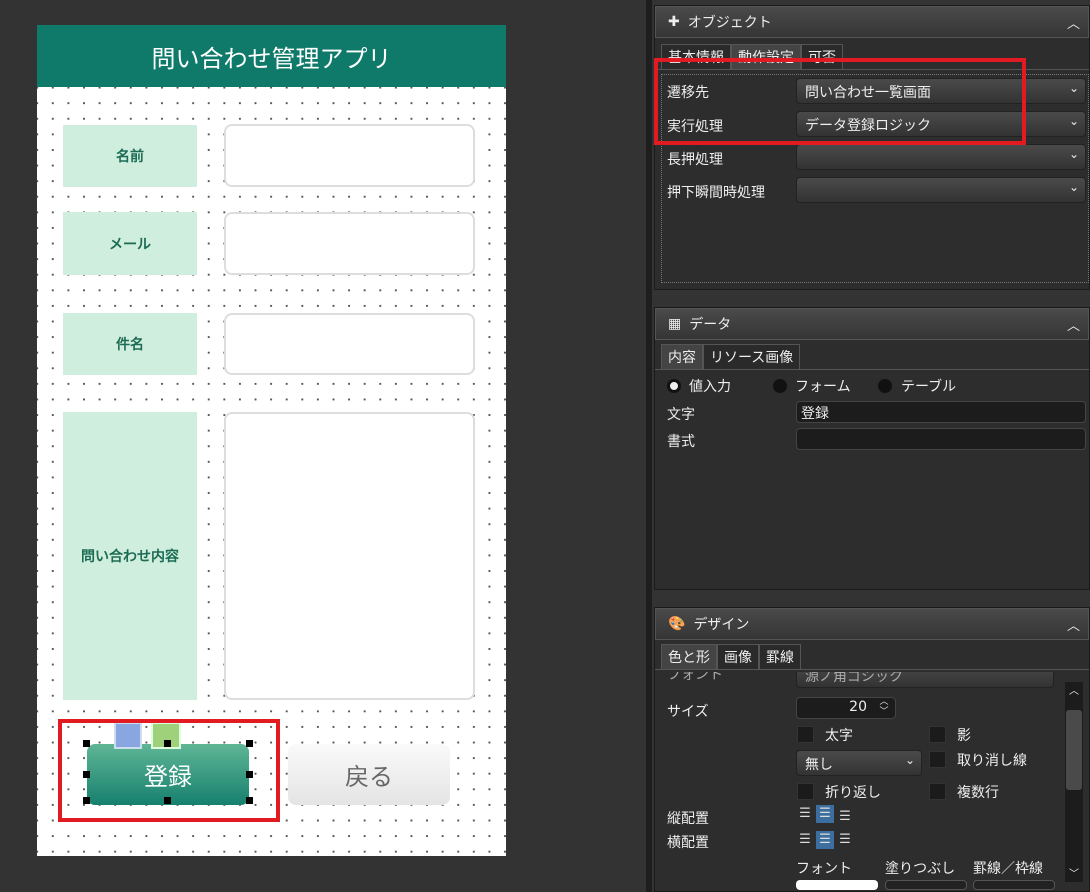 The image size is (1090, 892). Describe the element at coordinates (937, 734) in the screenshot. I see `shadow-checkbox` at that location.